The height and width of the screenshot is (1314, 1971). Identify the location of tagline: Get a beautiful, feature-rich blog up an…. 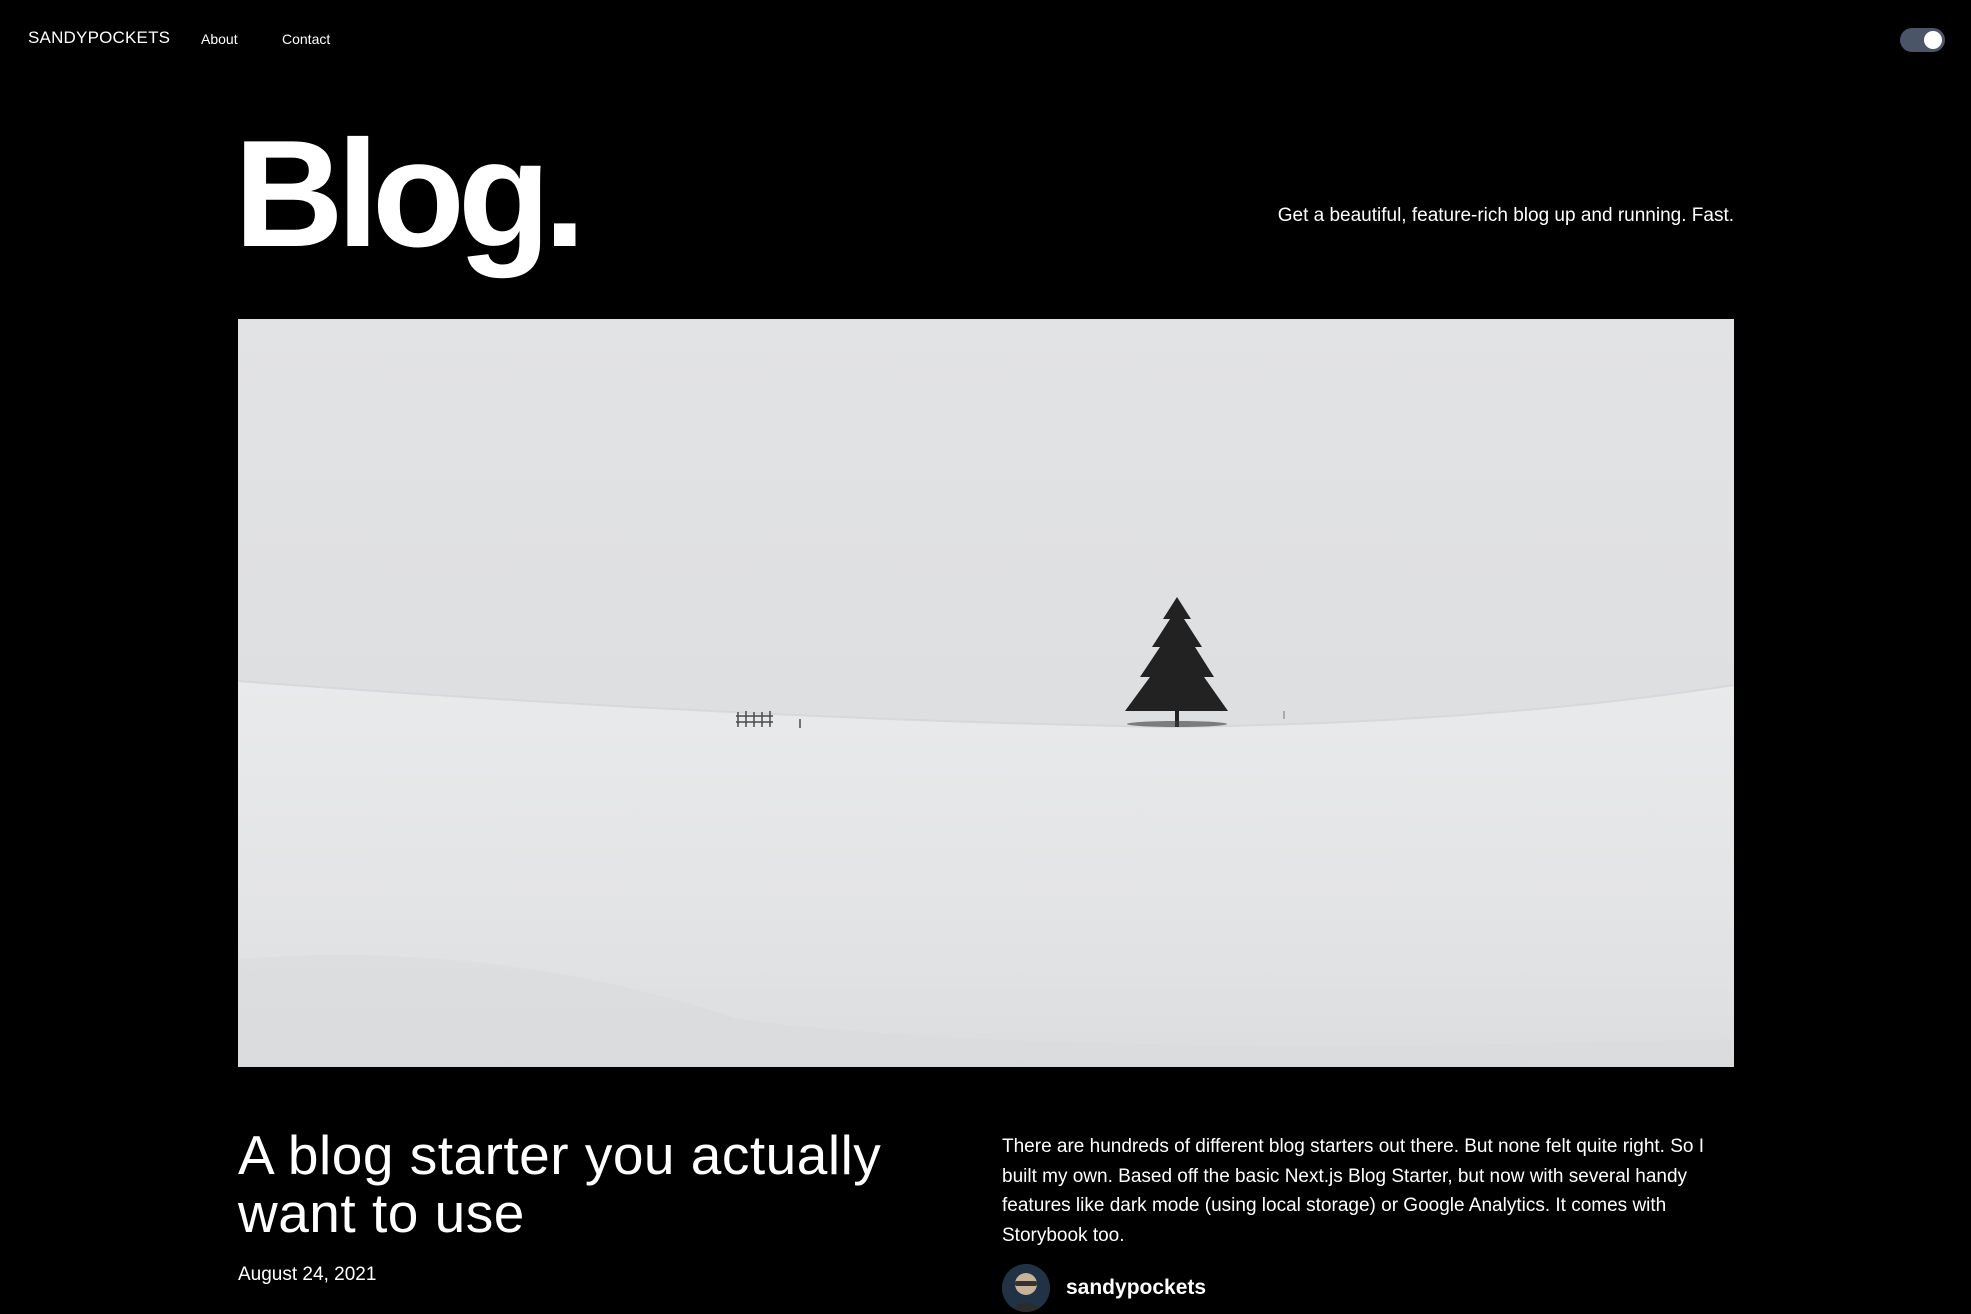
(1505, 215).